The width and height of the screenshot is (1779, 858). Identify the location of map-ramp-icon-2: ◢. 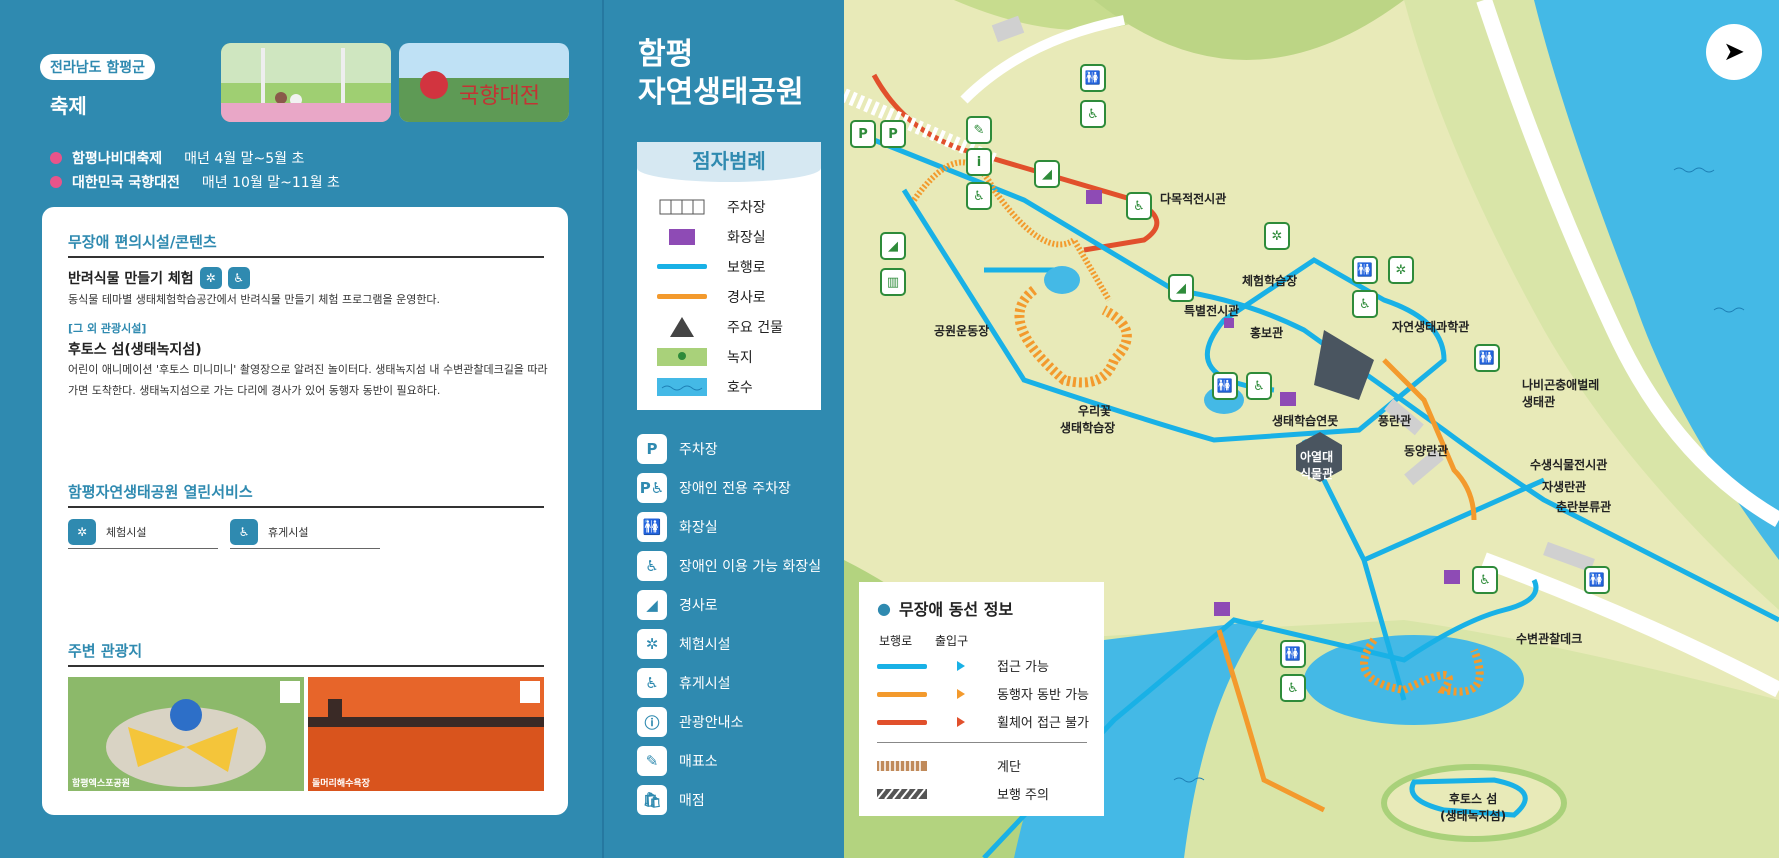
(1047, 174).